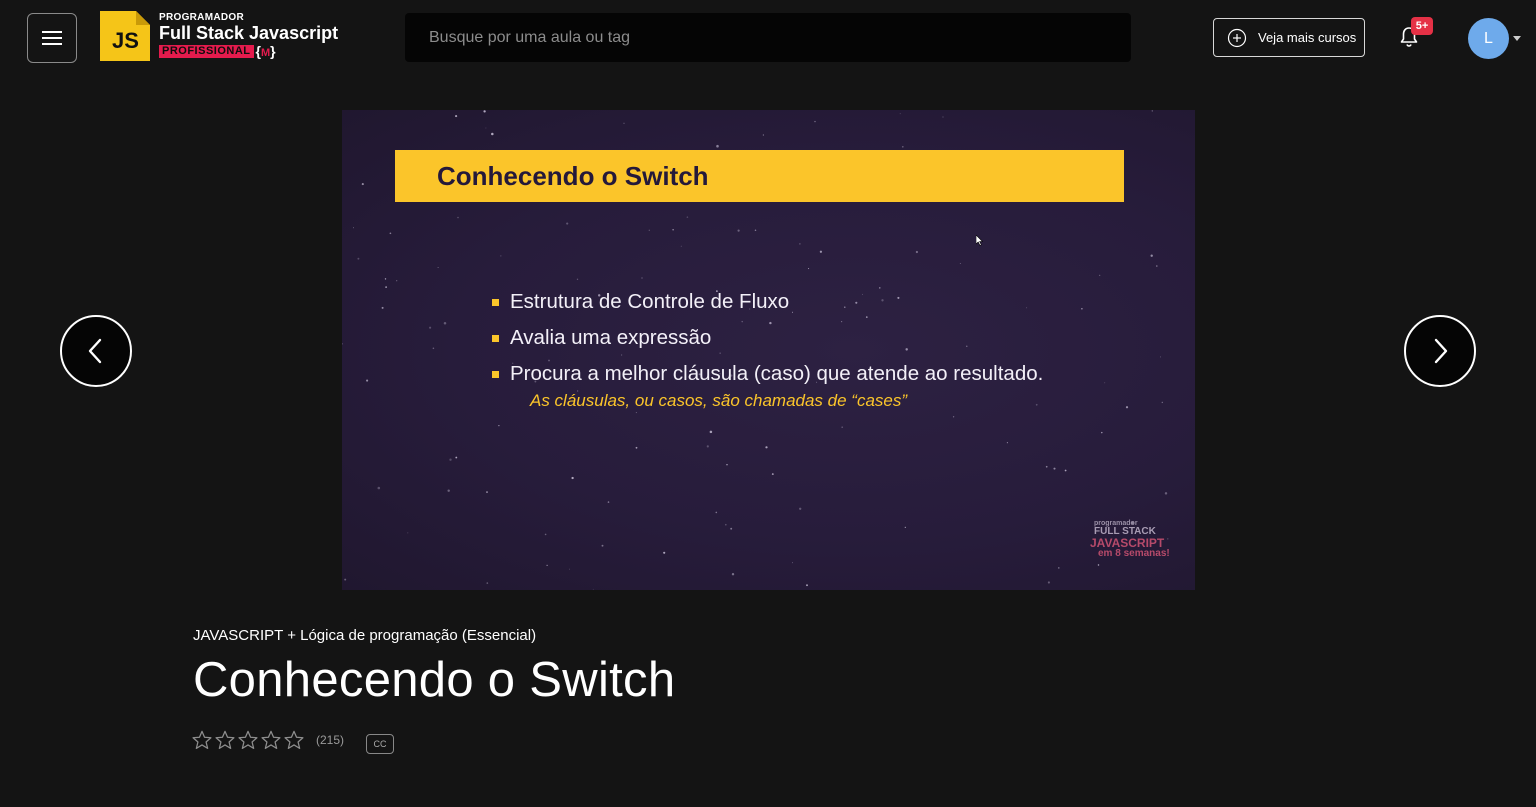  Describe the element at coordinates (650, 301) in the screenshot. I see `slide-bullet-text: Estrutura de Controle de Fluxo` at that location.